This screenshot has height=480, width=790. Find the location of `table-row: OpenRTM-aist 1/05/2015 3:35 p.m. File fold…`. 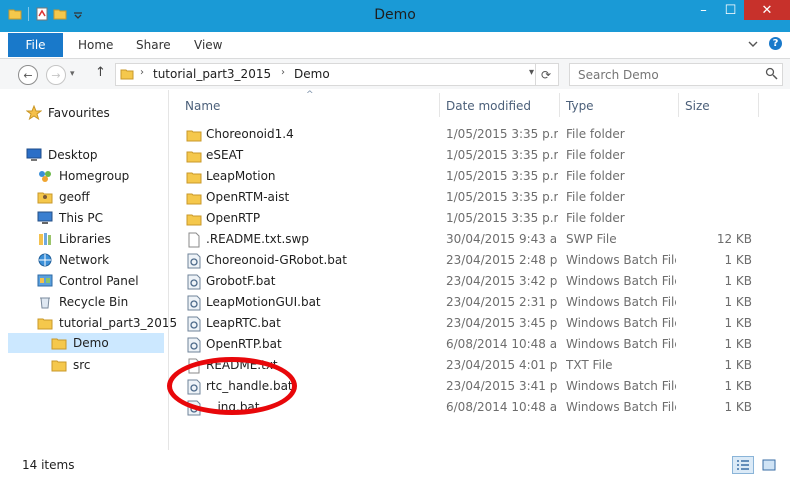

table-row: OpenRTM-aist 1/05/2015 3:35 p.m. File fold… is located at coordinates (479, 197).